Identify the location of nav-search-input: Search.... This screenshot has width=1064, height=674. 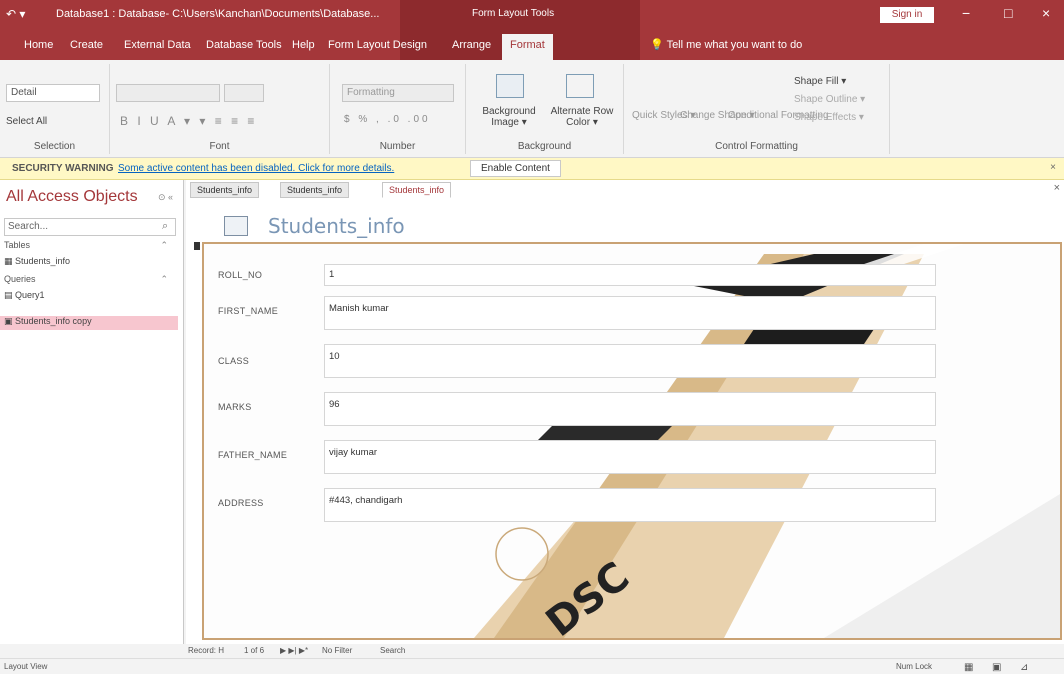
(90, 227).